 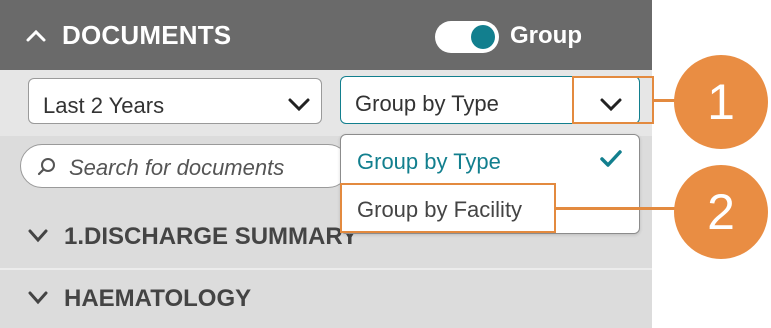 I want to click on group-toggle-label: Group, so click(x=546, y=35).